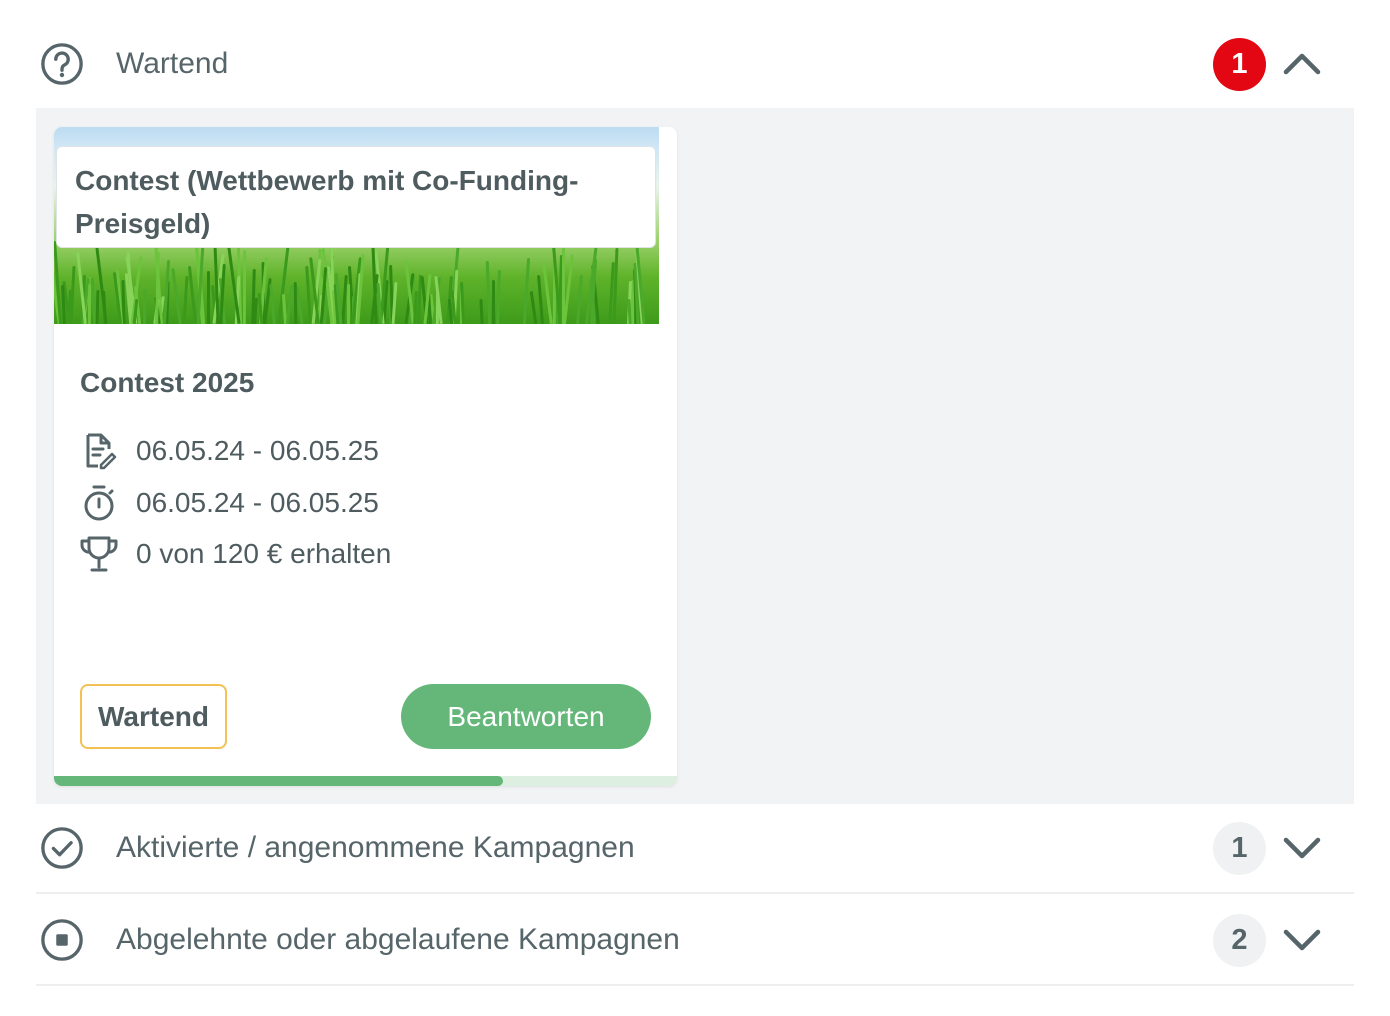 The height and width of the screenshot is (1016, 1390). Describe the element at coordinates (62, 848) in the screenshot. I see `check-circle-icon` at that location.